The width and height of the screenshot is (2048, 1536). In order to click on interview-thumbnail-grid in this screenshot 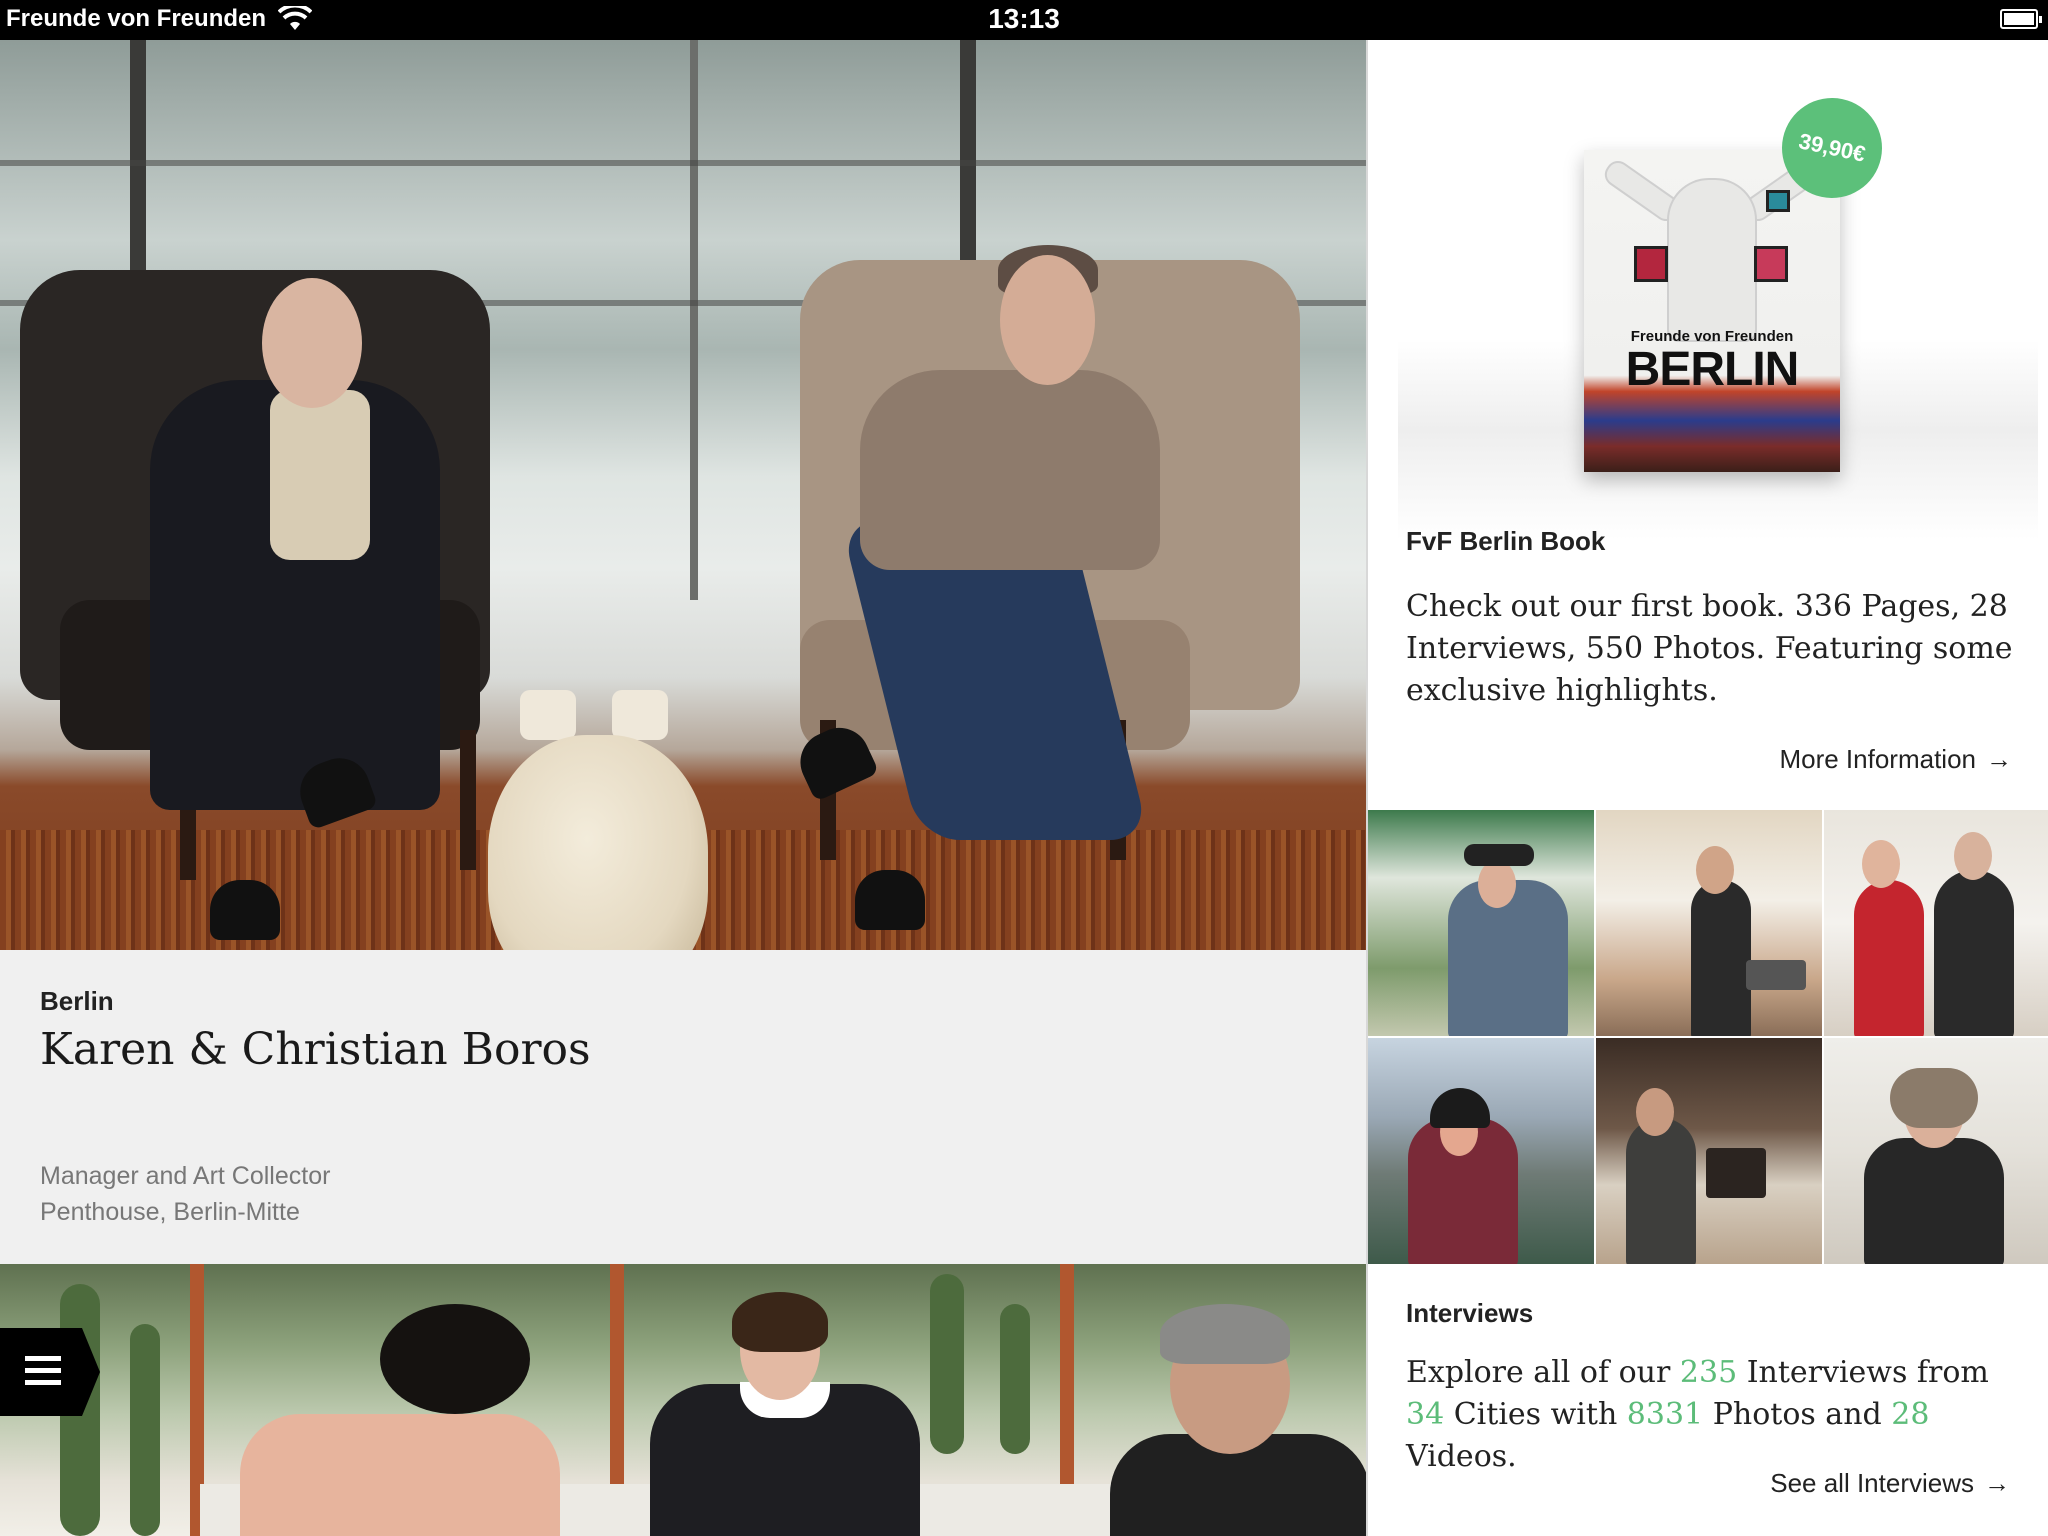, I will do `click(1708, 1037)`.